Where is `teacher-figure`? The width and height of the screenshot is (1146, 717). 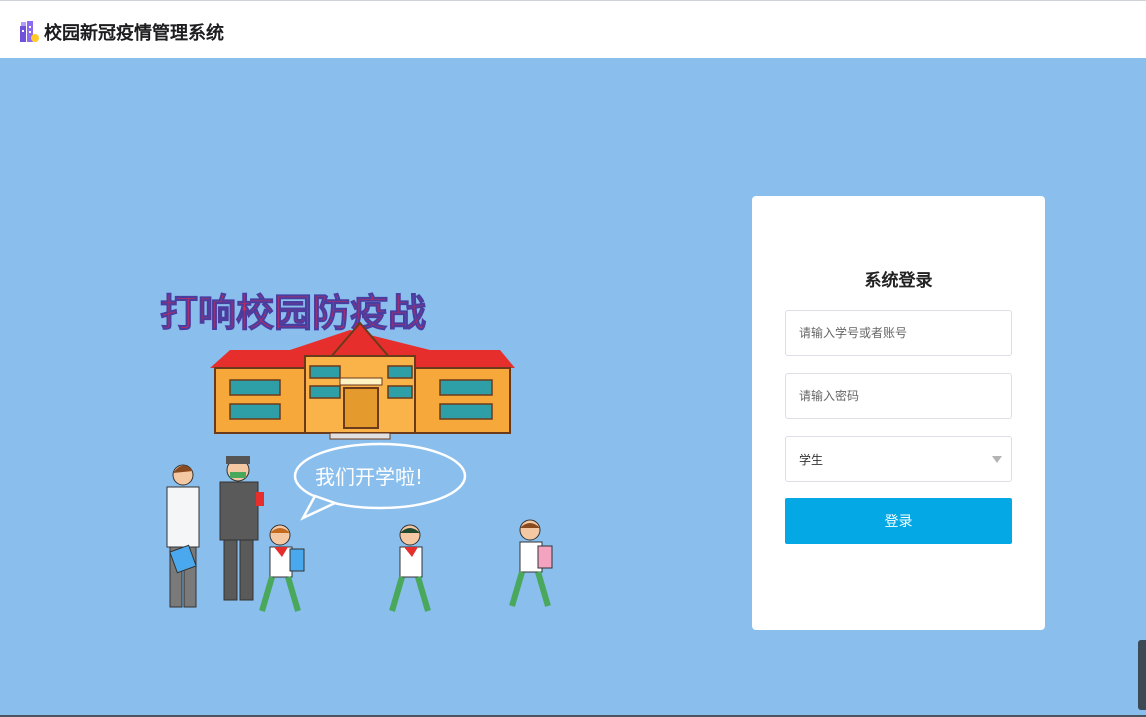
teacher-figure is located at coordinates (183, 536).